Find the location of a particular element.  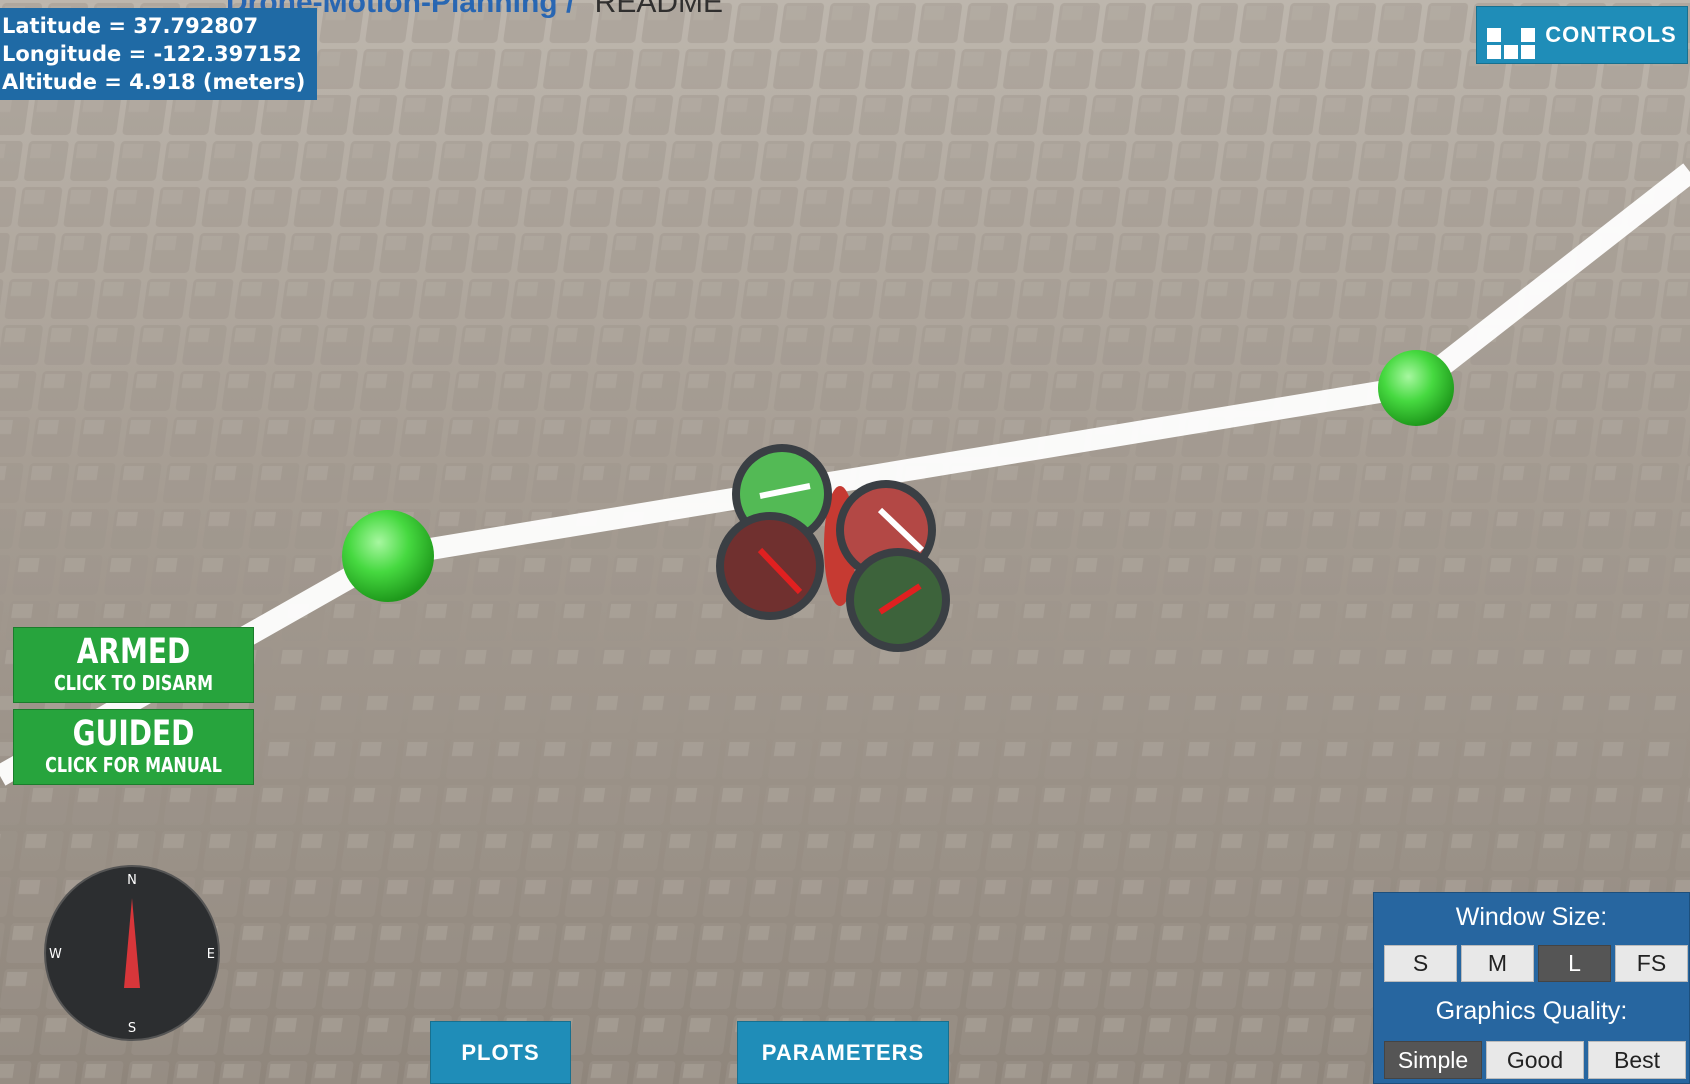

compass-south: S is located at coordinates (132, 1028).